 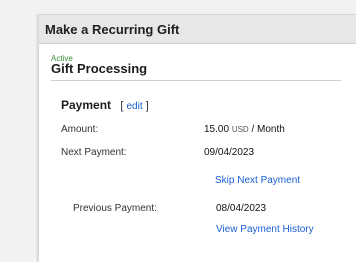 What do you see at coordinates (197, 29) in the screenshot?
I see `panel-header: Make a Recurring Gift` at bounding box center [197, 29].